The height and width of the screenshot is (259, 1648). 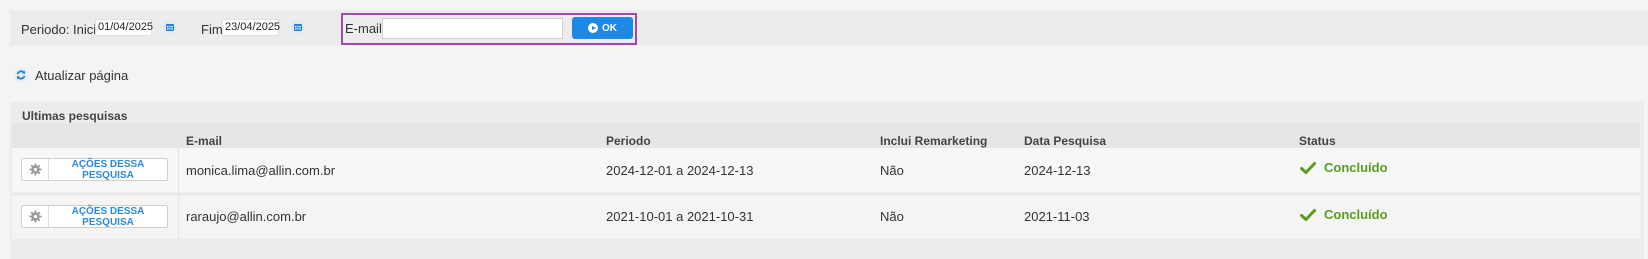 I want to click on column-header-status: Status, so click(x=1317, y=141).